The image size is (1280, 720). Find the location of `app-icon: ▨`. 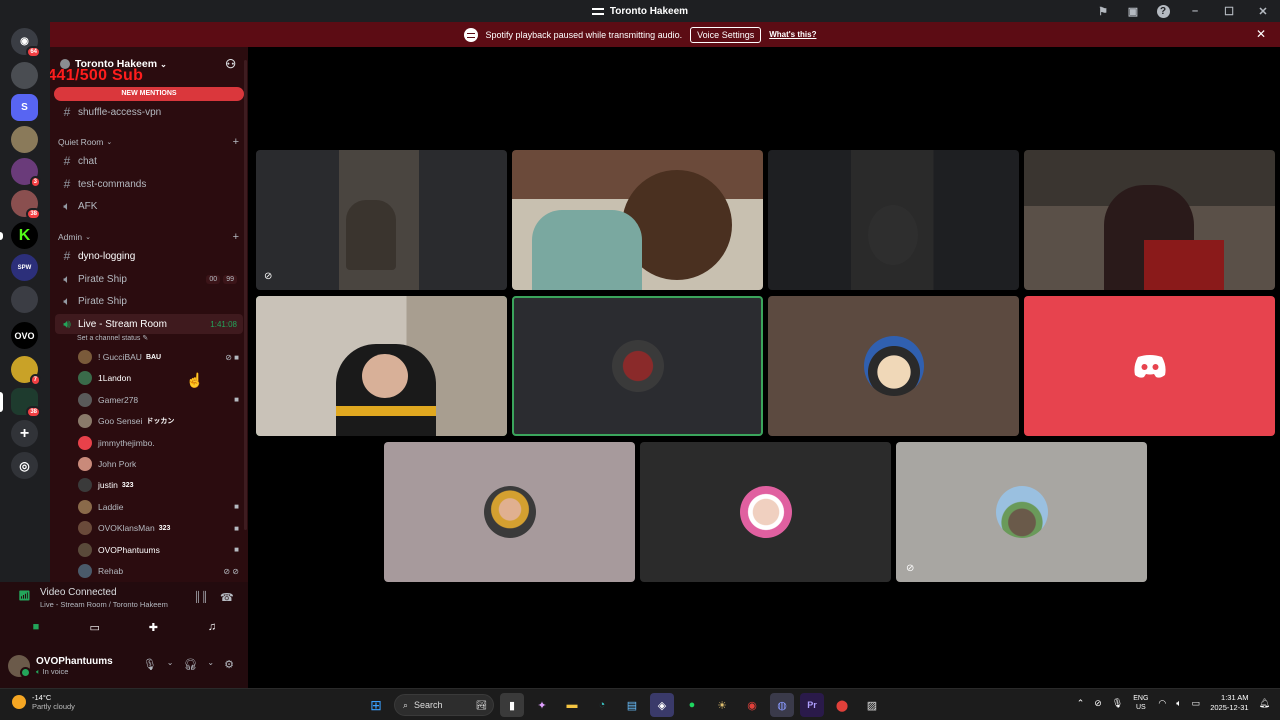

app-icon: ▨ is located at coordinates (872, 705).